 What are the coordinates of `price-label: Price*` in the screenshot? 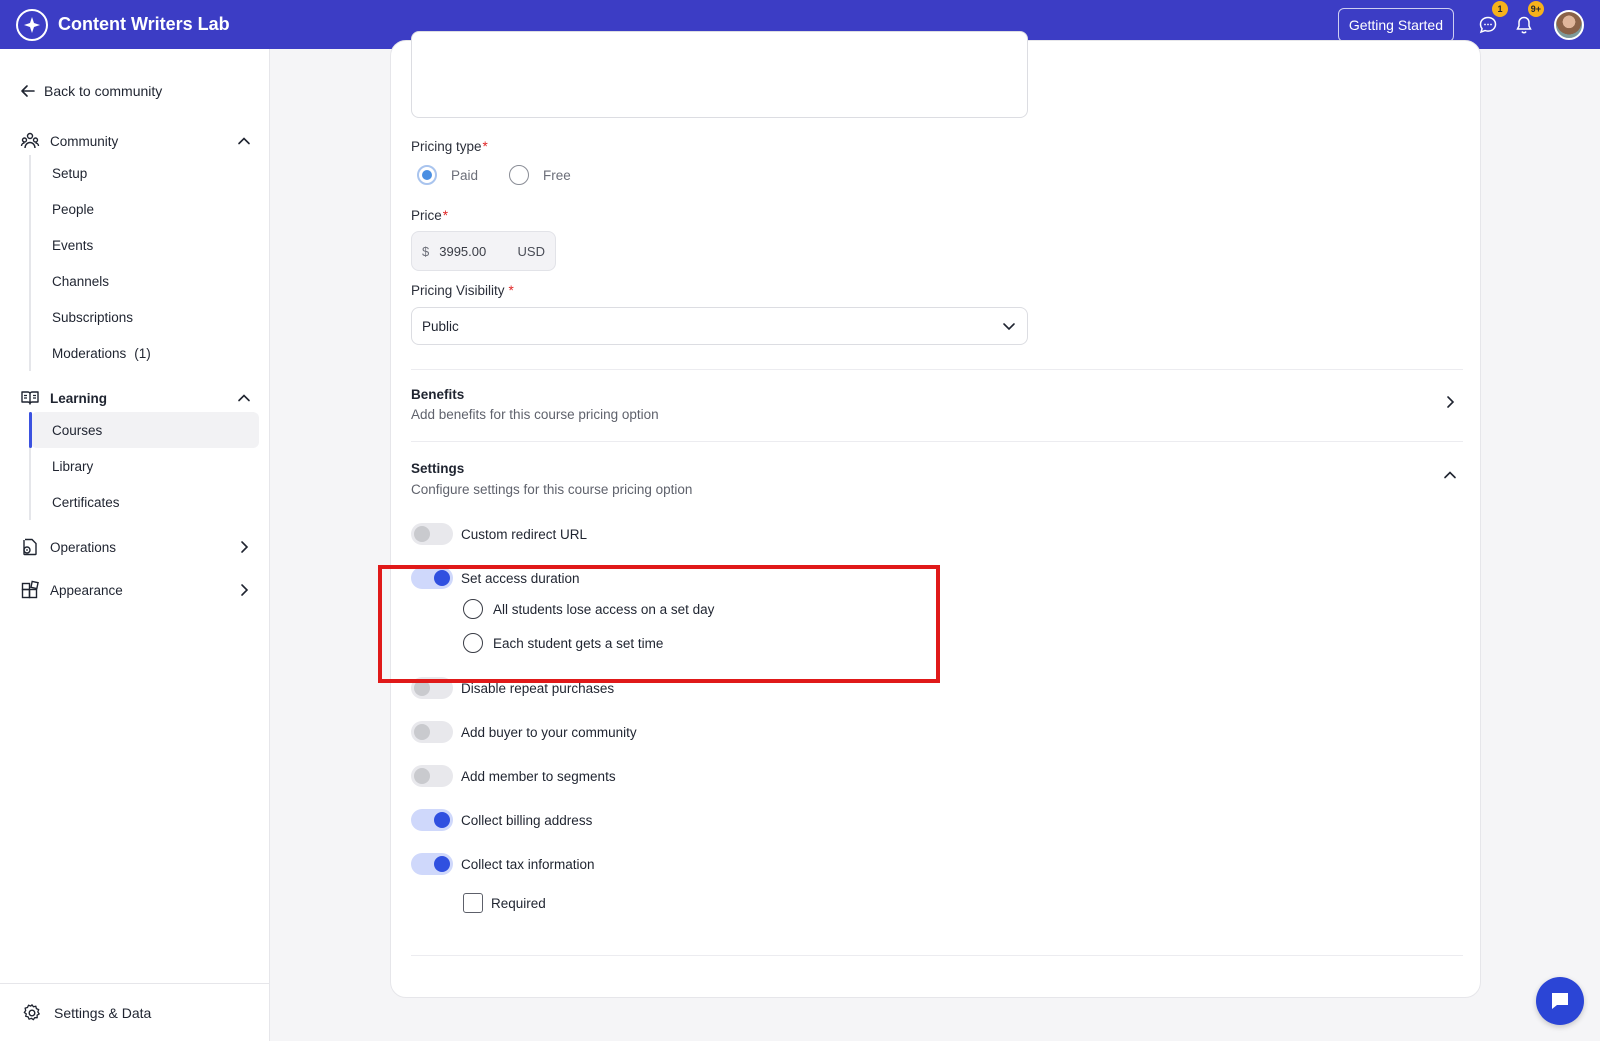 It's located at (429, 215).